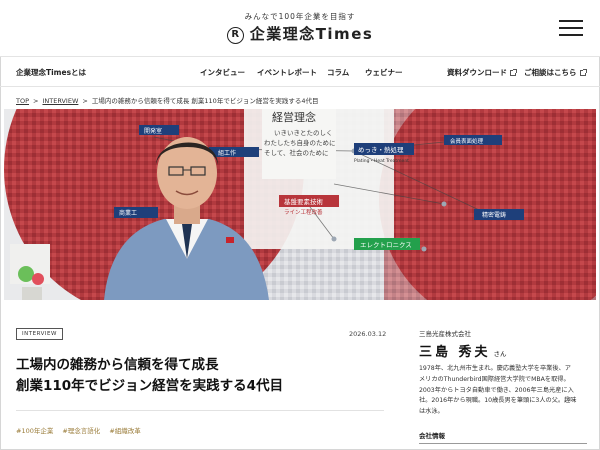 The width and height of the screenshot is (600, 450). I want to click on board-line: そして、社会のために, so click(296, 152).